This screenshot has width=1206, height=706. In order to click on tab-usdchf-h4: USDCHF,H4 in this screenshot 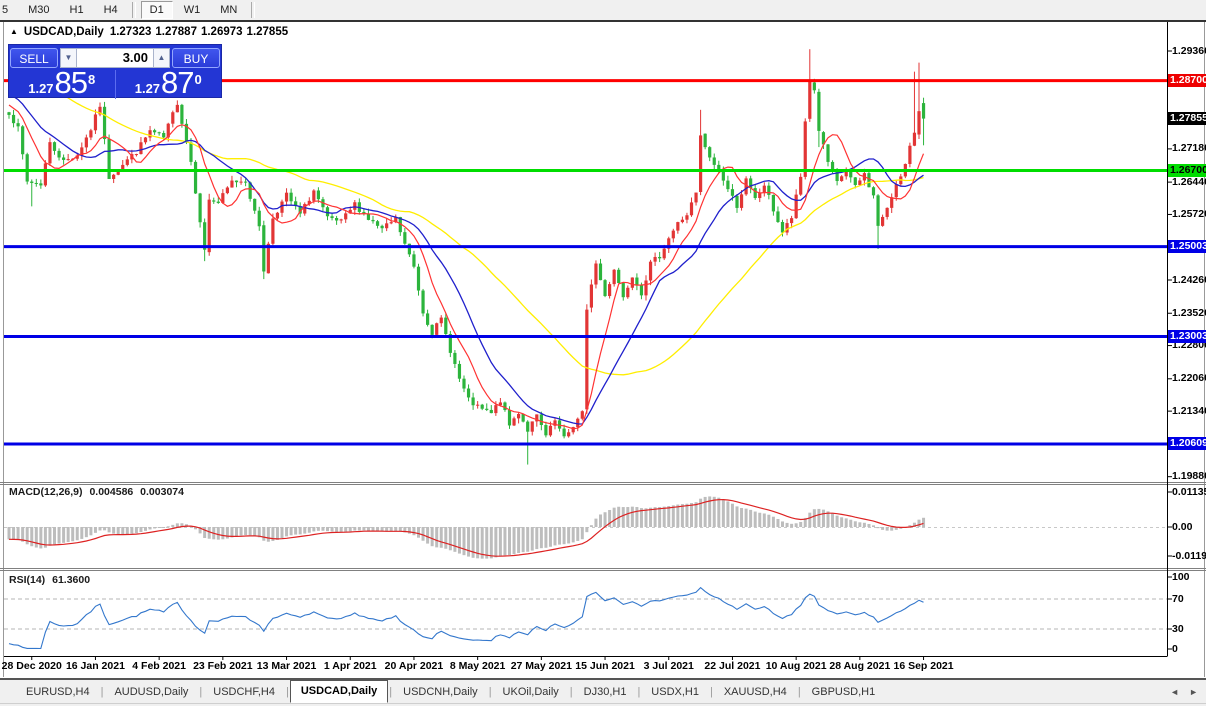, I will do `click(244, 692)`.